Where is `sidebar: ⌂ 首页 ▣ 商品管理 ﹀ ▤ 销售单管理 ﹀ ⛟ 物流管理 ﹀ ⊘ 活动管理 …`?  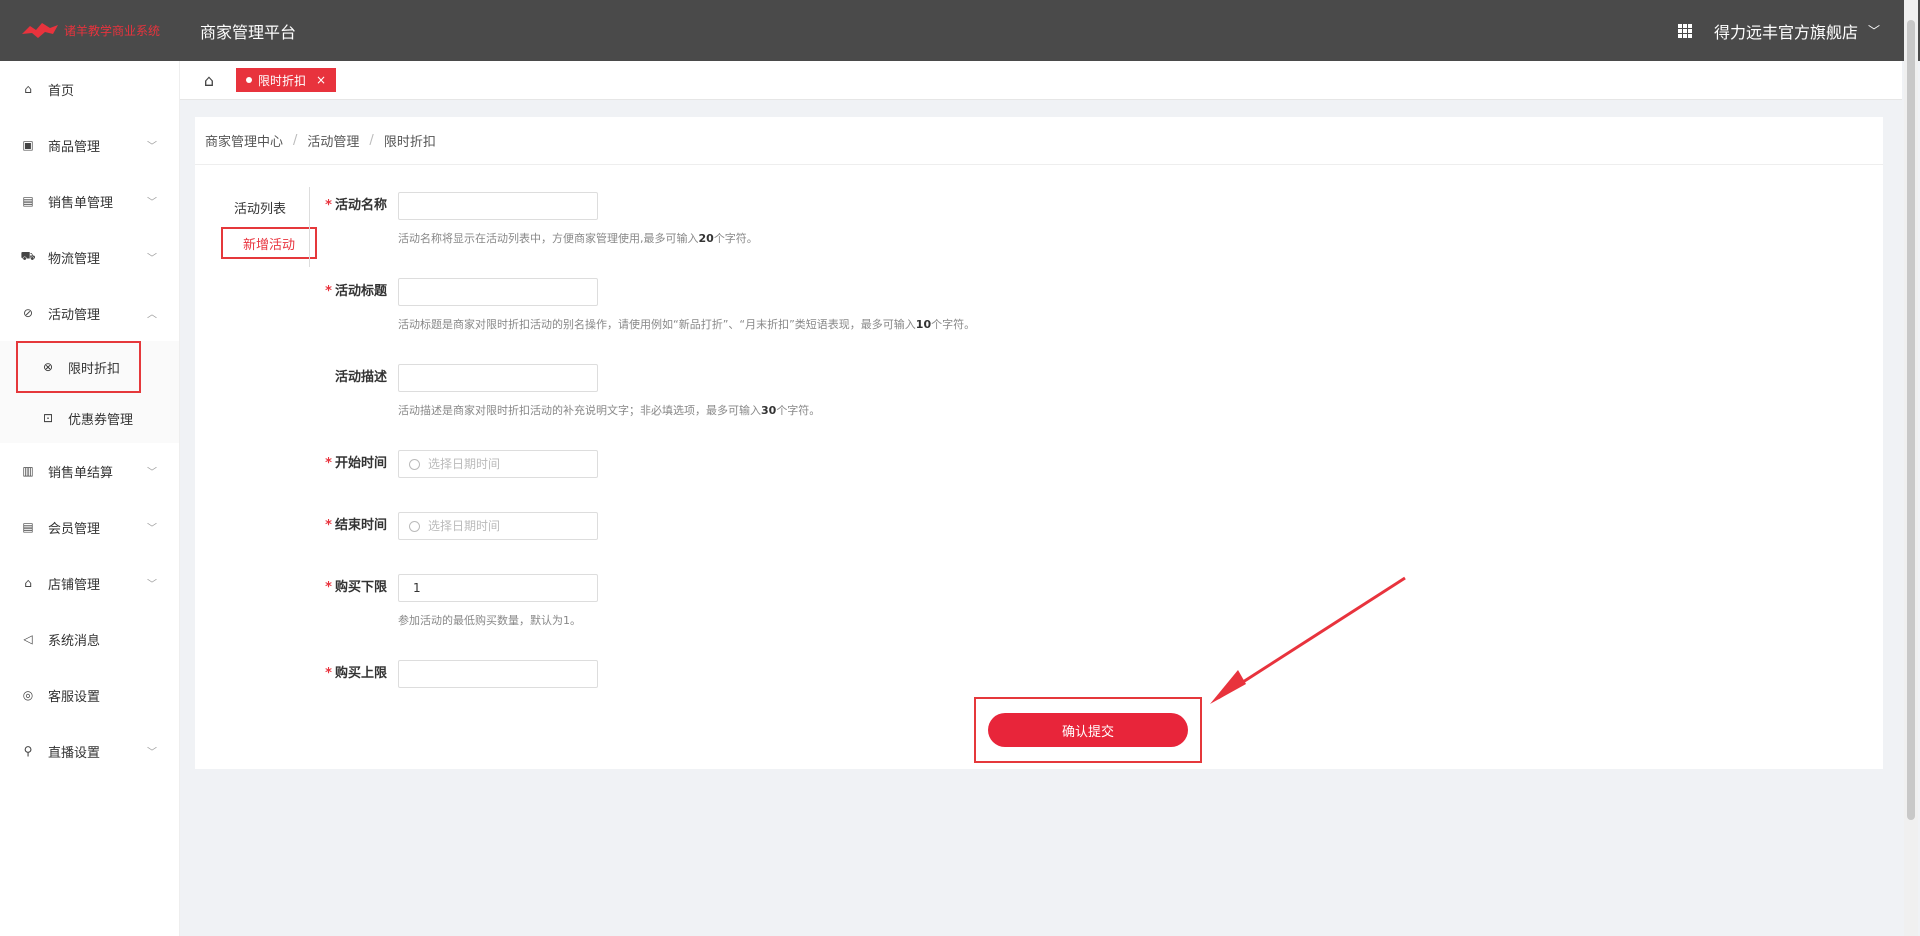
sidebar: ⌂ 首页 ▣ 商品管理 ﹀ ▤ 销售单管理 ﹀ ⛟ 物流管理 ﹀ ⊘ 活动管理 … is located at coordinates (90, 498).